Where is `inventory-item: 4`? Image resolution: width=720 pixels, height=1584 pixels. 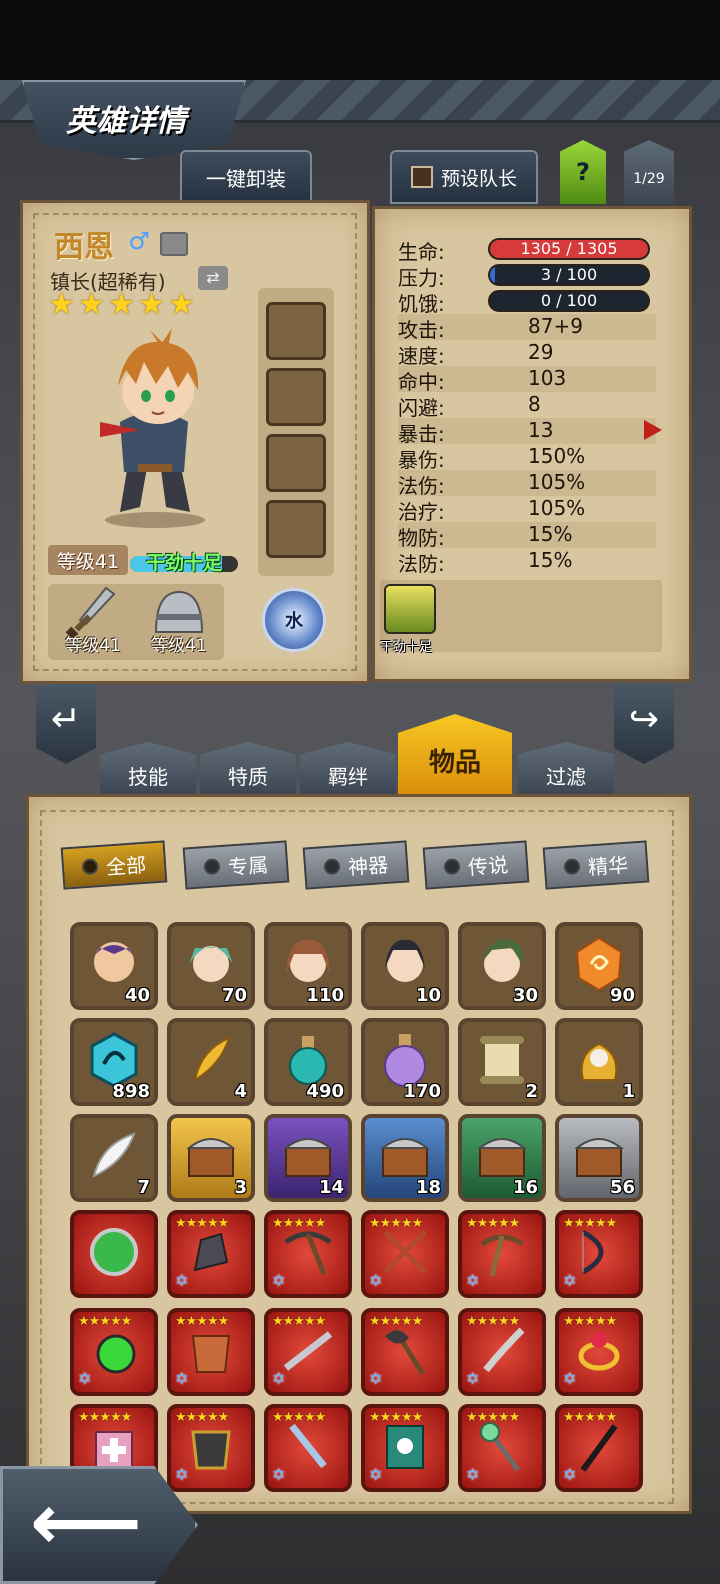
inventory-item: 4 is located at coordinates (211, 1062).